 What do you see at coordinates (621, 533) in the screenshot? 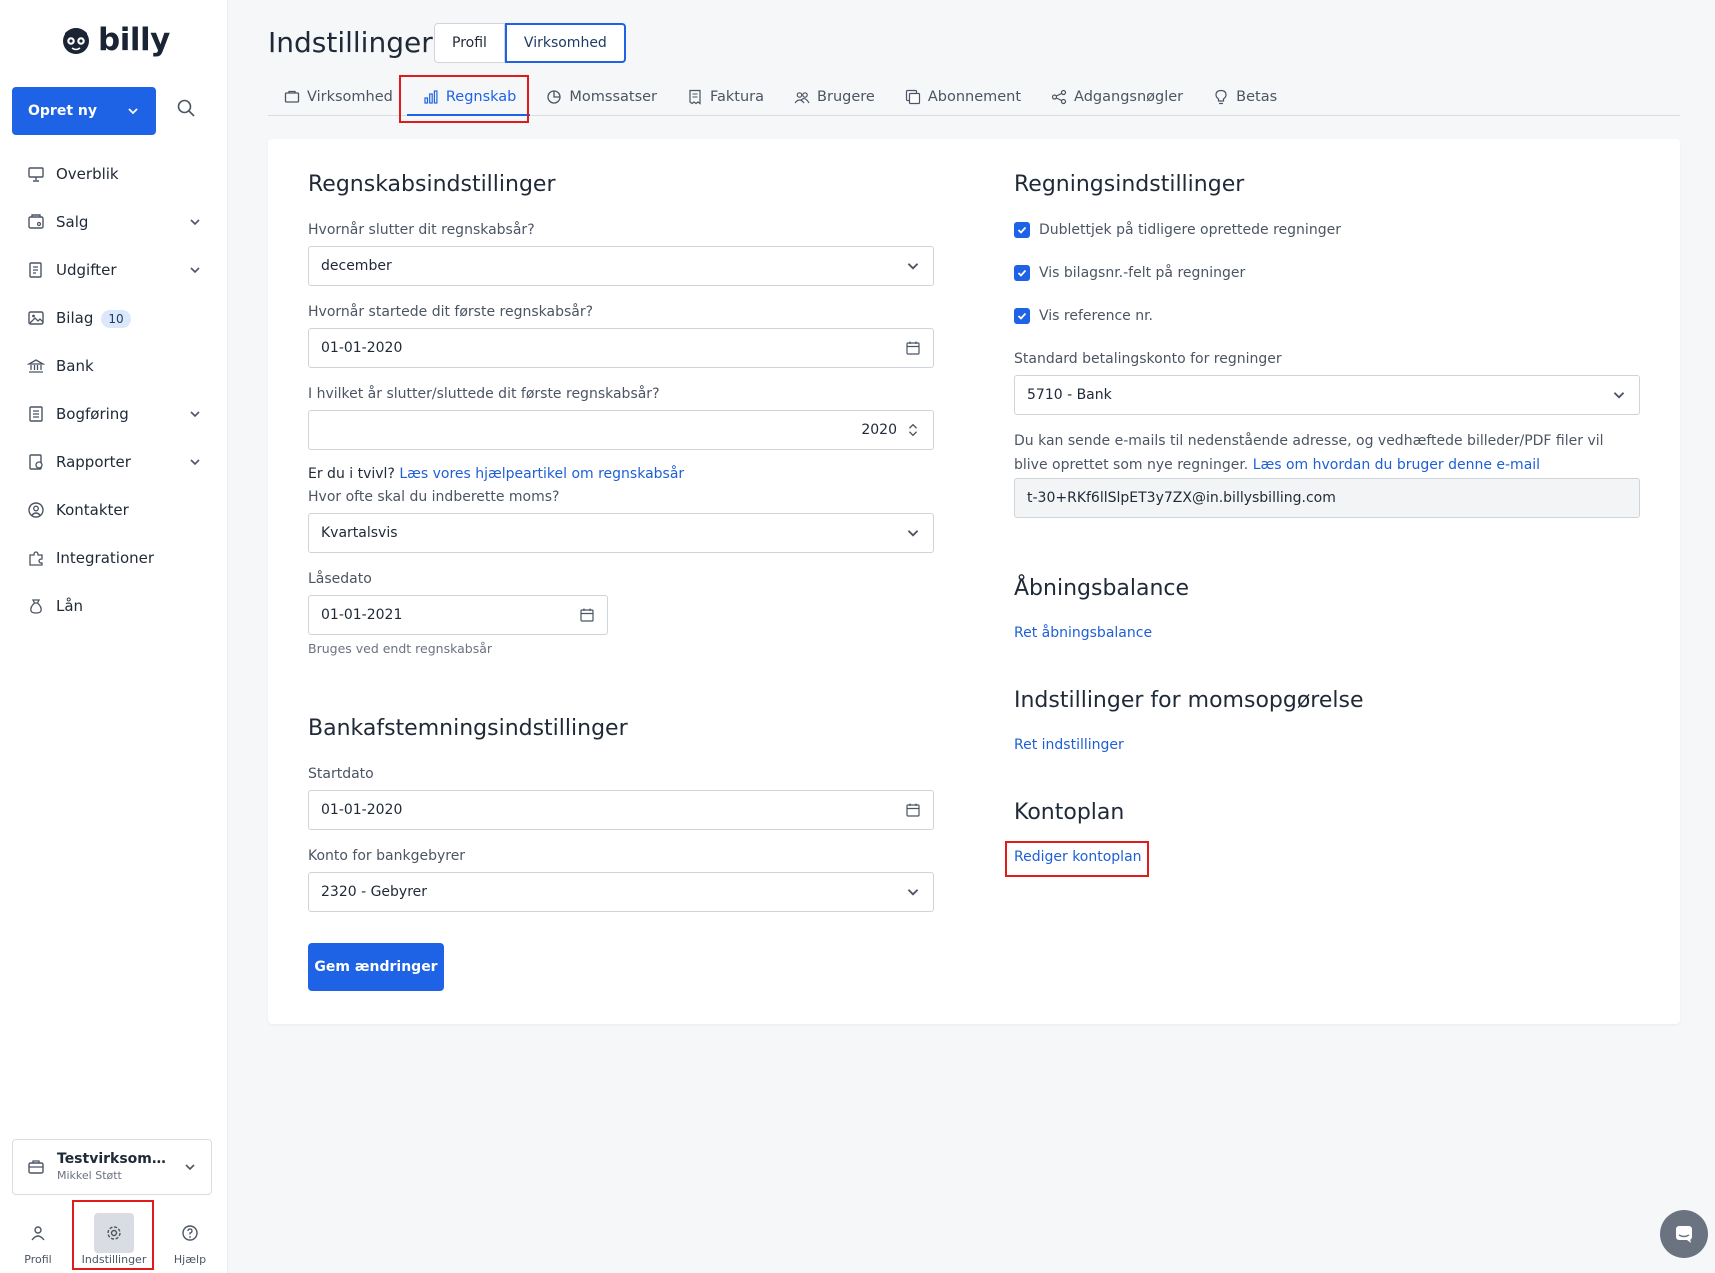
I see `vat-frequency-select: Kvartalsvis` at bounding box center [621, 533].